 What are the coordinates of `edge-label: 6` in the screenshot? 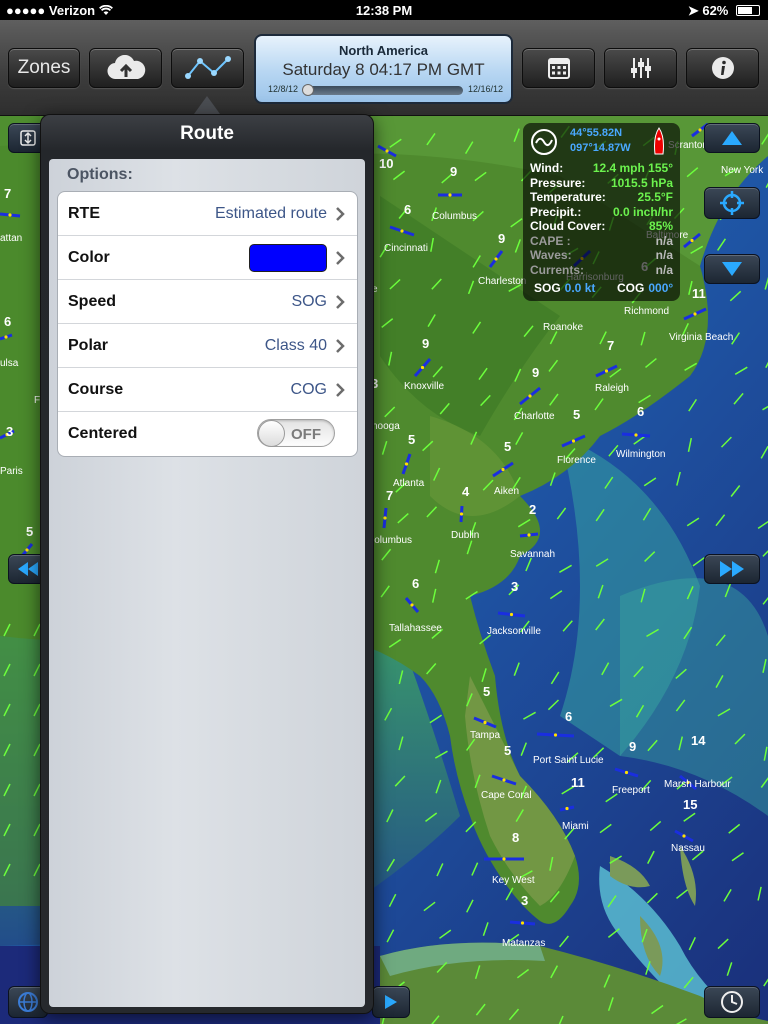 It's located at (7, 321).